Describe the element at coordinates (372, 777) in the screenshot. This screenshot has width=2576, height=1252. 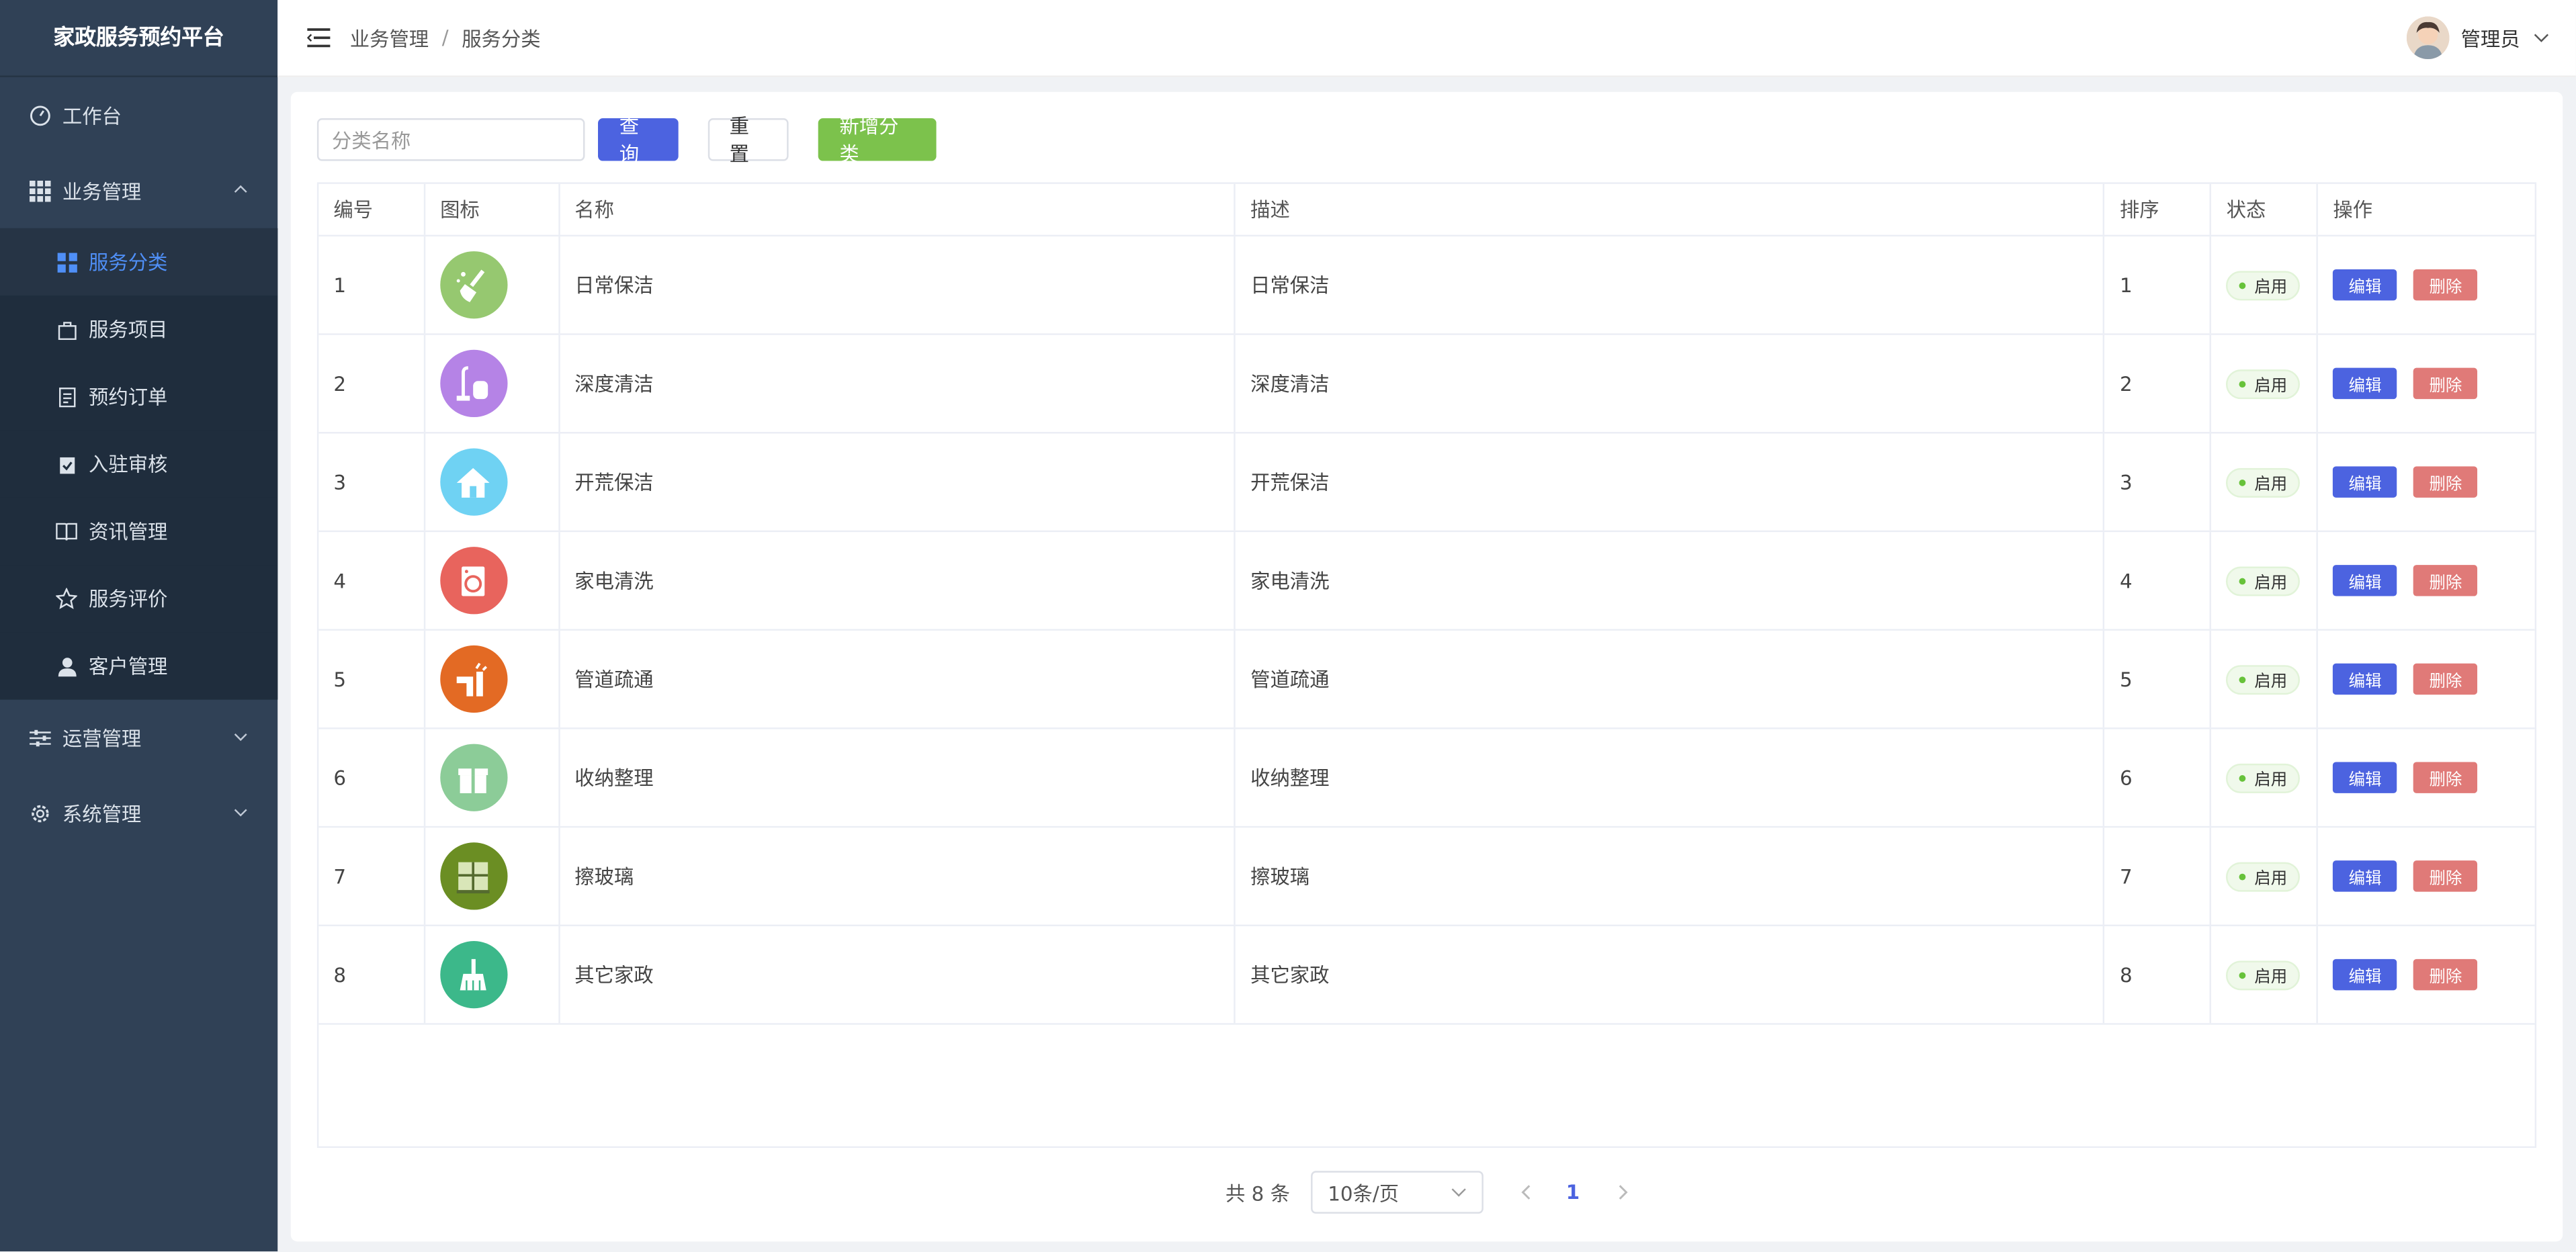
I see `cell-id: 6` at that location.